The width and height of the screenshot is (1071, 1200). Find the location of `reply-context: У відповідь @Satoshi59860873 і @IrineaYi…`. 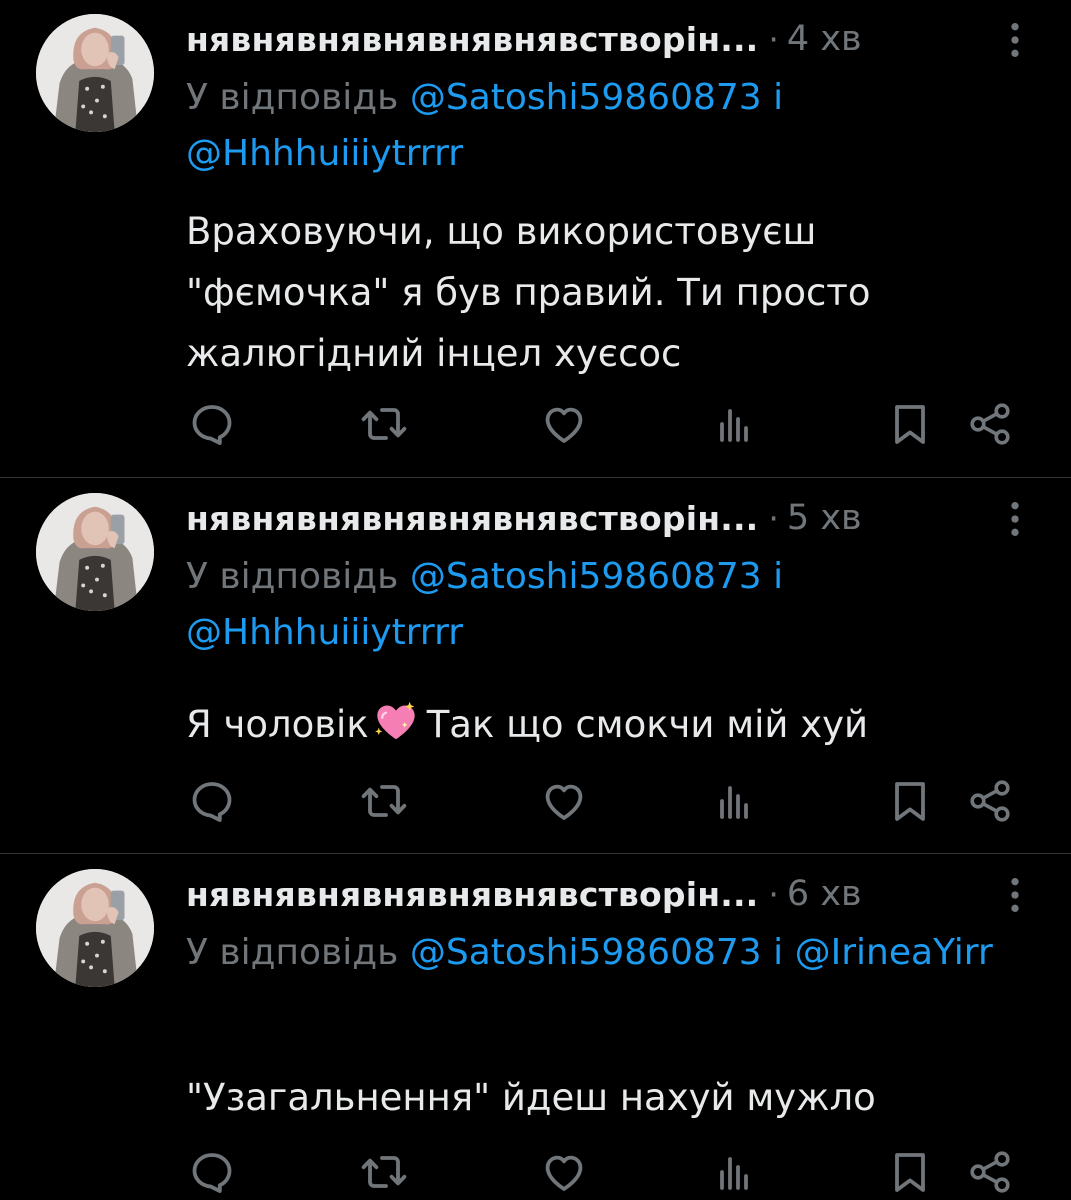

reply-context: У відповідь @Satoshi59860873 і @IrineaYi… is located at coordinates (596, 953).